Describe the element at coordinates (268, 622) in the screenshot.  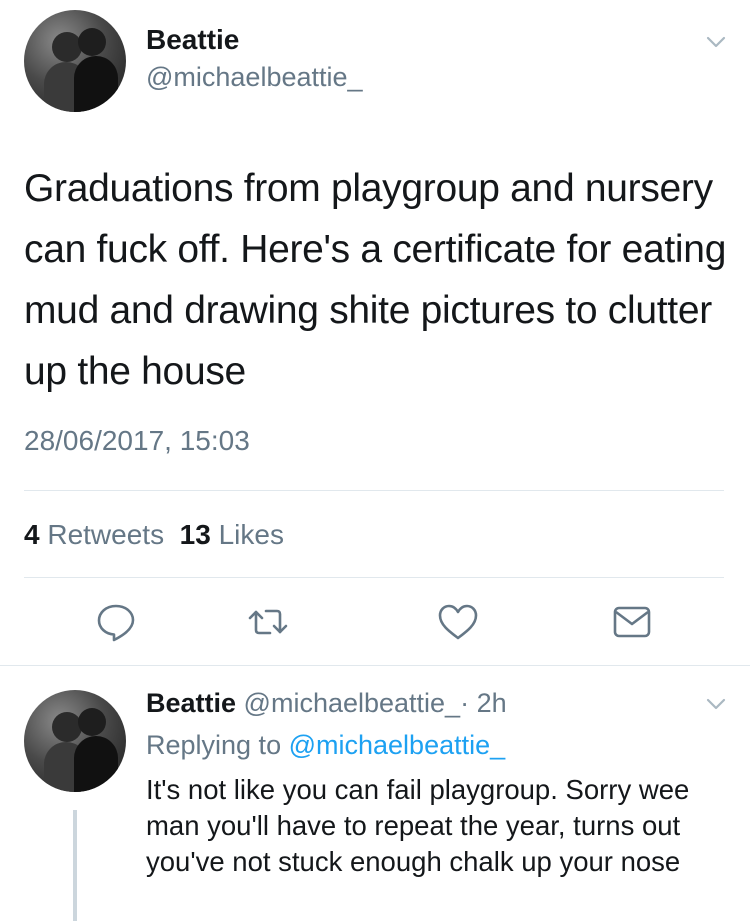
I see `retweet-icon` at that location.